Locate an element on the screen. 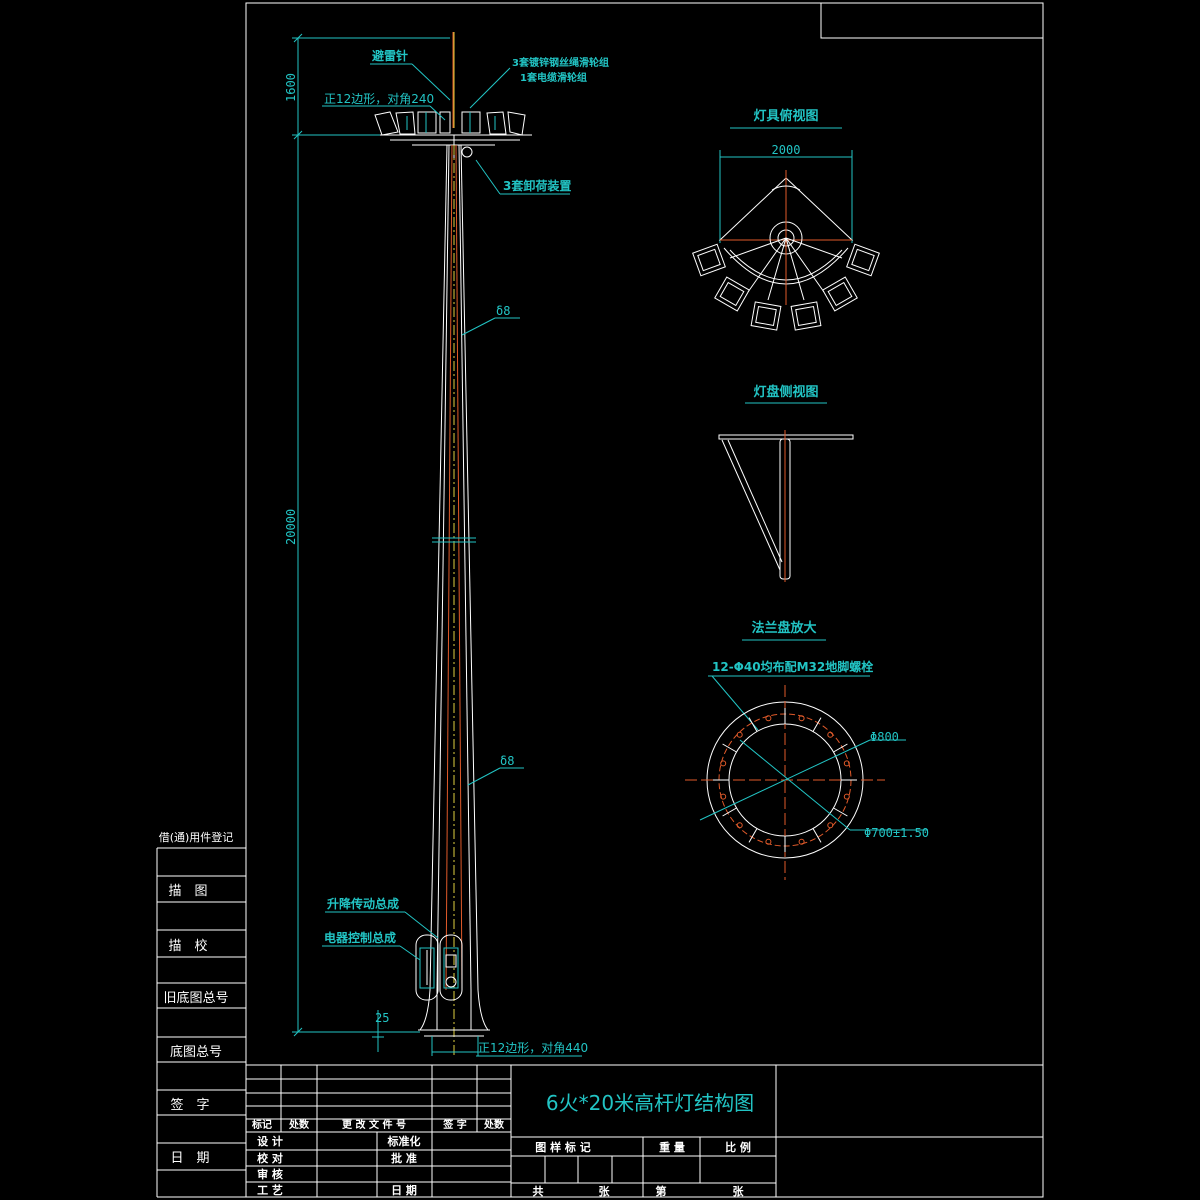 The image size is (1200, 1200). reg-label-0: 借(通)用件登记 is located at coordinates (196, 837).